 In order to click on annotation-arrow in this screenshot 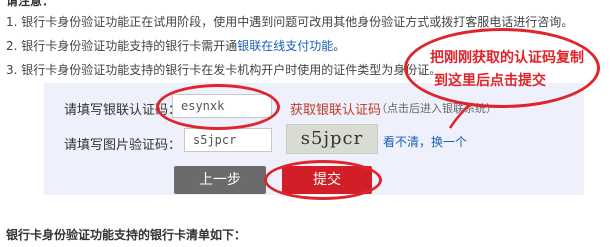, I will do `click(459, 116)`.